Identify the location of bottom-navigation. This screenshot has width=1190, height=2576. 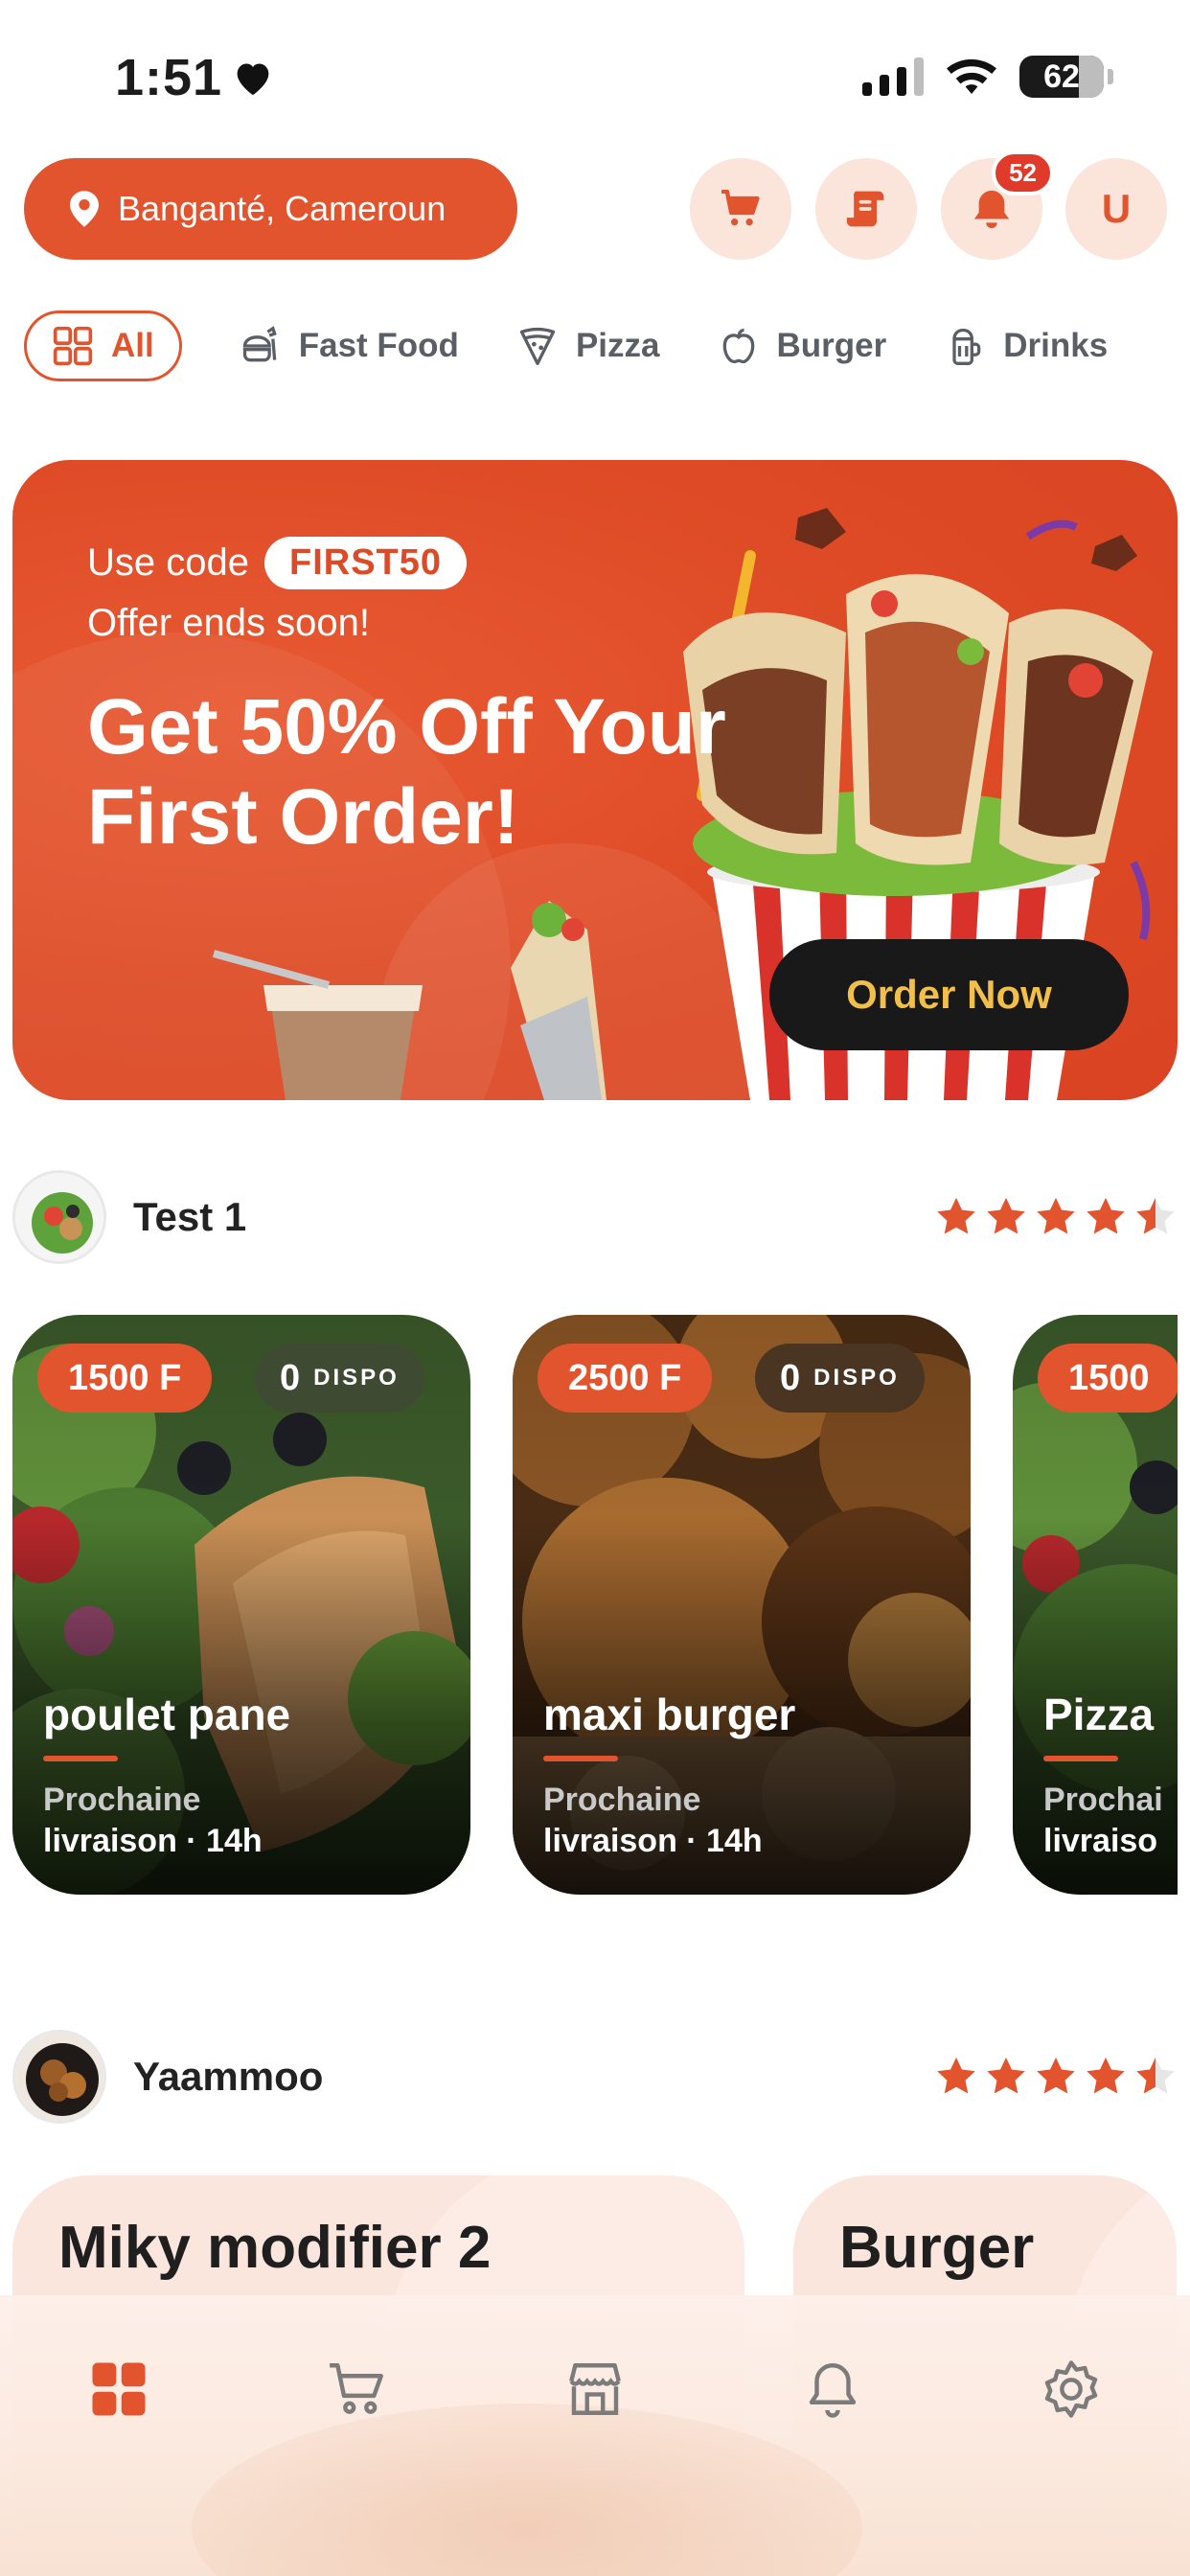
(595, 2435).